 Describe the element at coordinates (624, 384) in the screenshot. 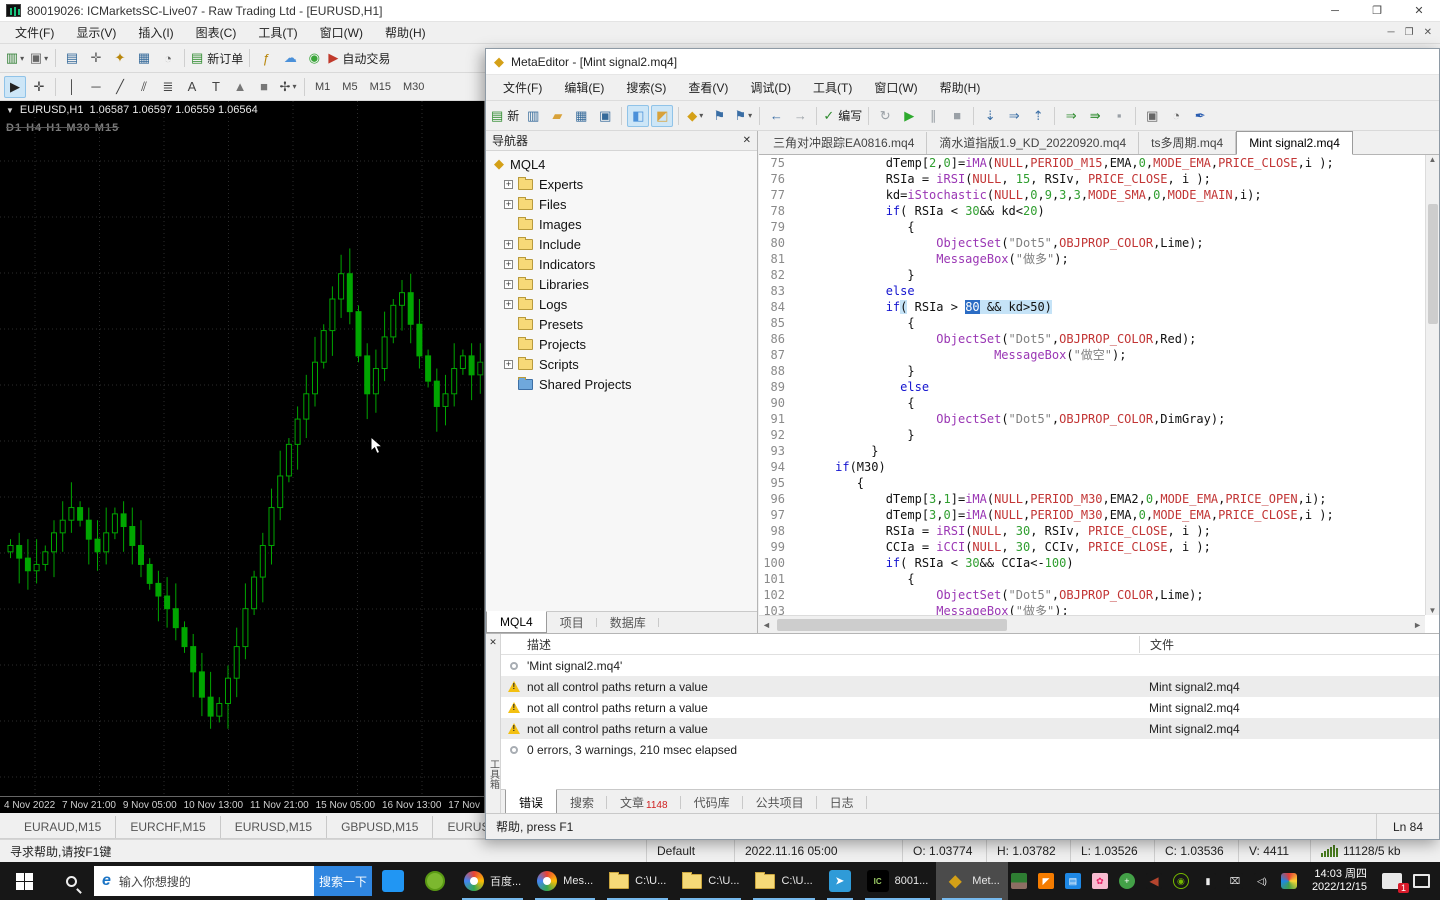

I see `navigator-item-shared-projects: Shared Projects` at that location.